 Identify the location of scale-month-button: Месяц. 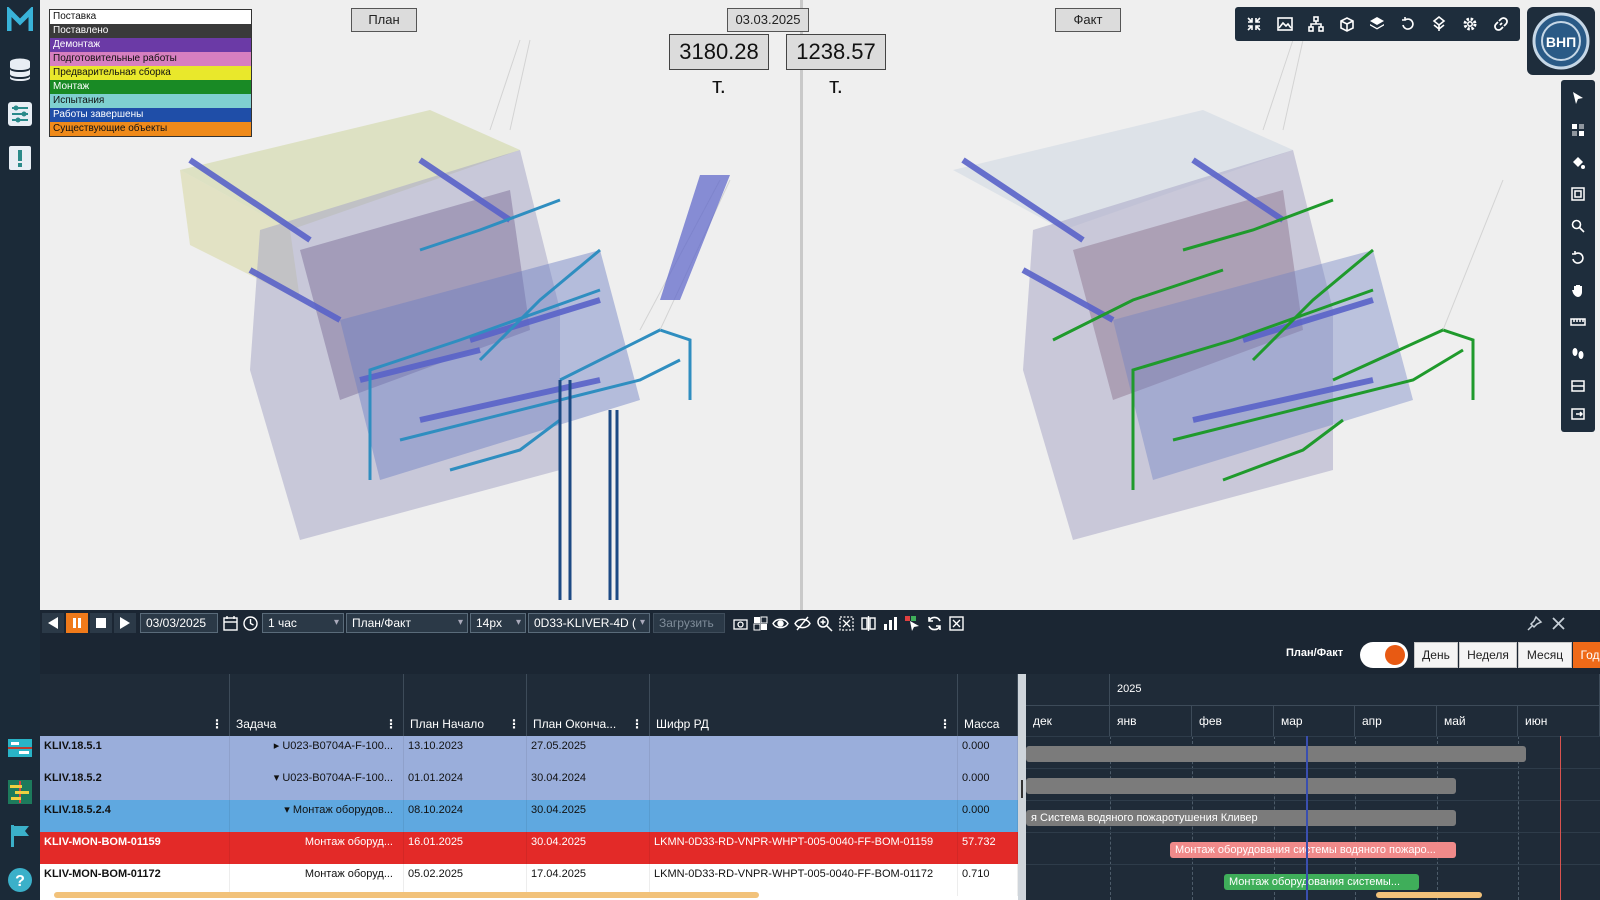
(1545, 655).